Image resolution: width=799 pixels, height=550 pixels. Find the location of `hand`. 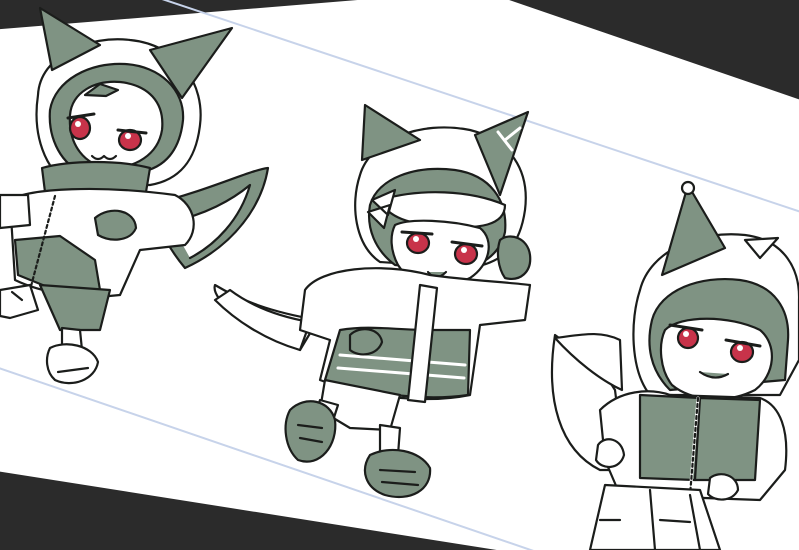

hand is located at coordinates (514, 257).